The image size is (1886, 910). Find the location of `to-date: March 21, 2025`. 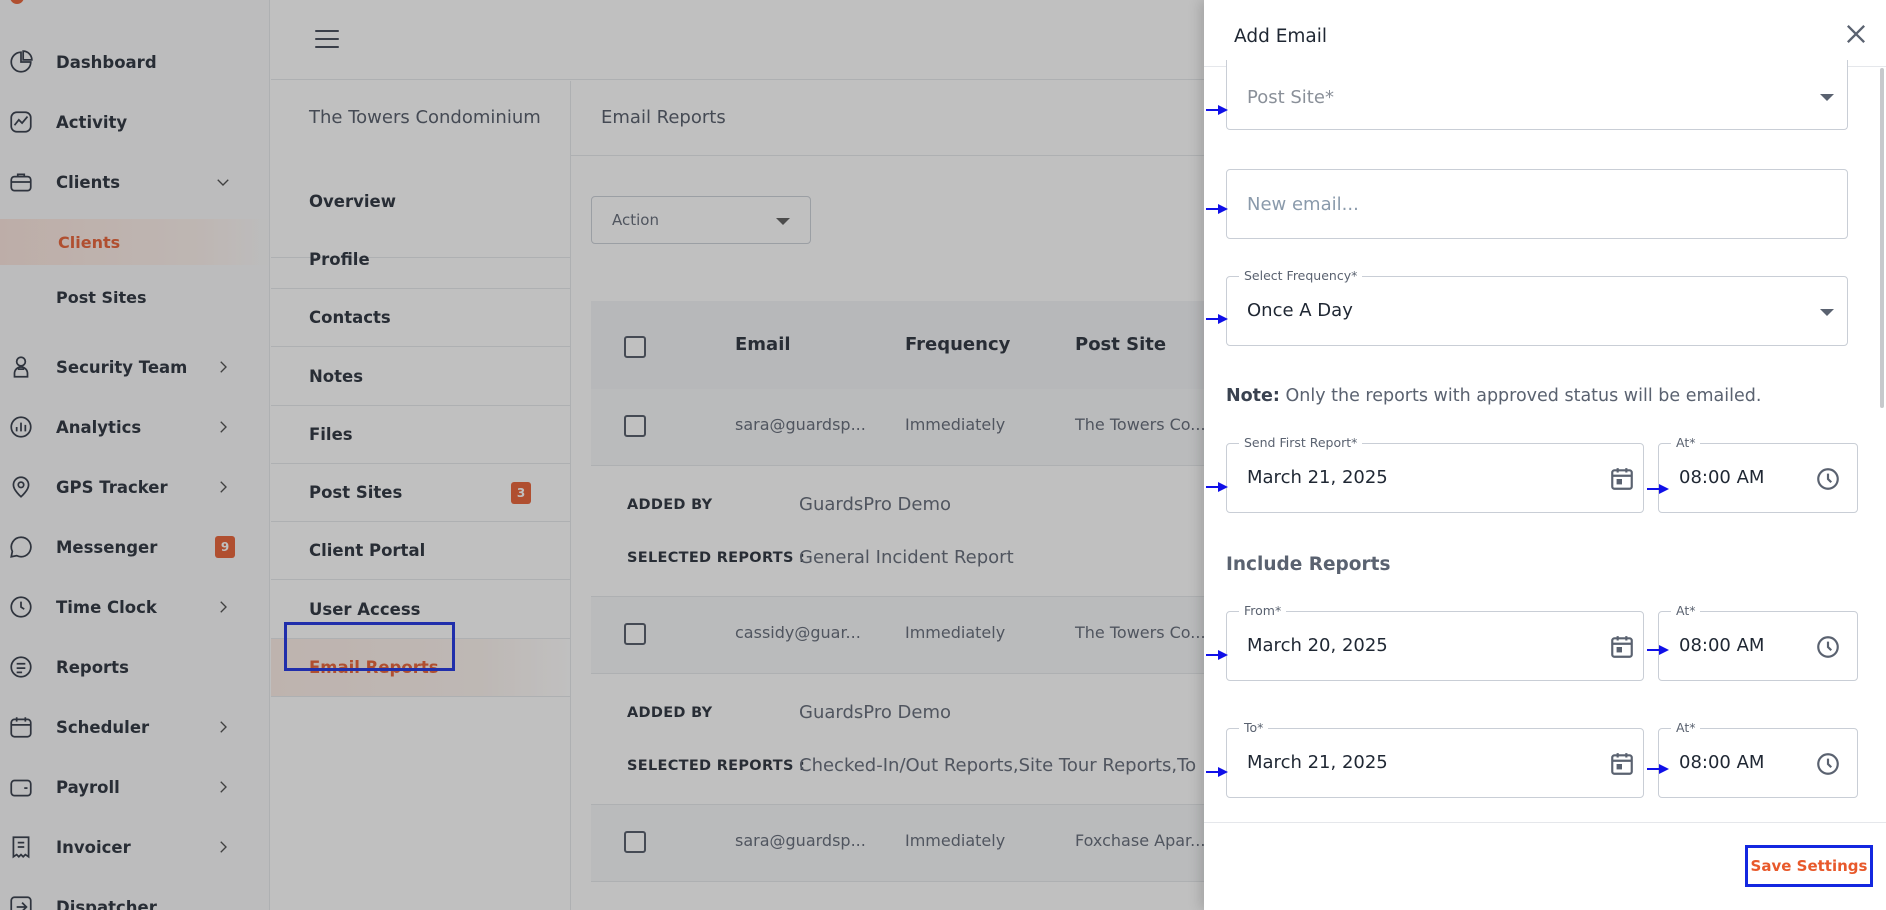

to-date: March 21, 2025 is located at coordinates (1317, 762).